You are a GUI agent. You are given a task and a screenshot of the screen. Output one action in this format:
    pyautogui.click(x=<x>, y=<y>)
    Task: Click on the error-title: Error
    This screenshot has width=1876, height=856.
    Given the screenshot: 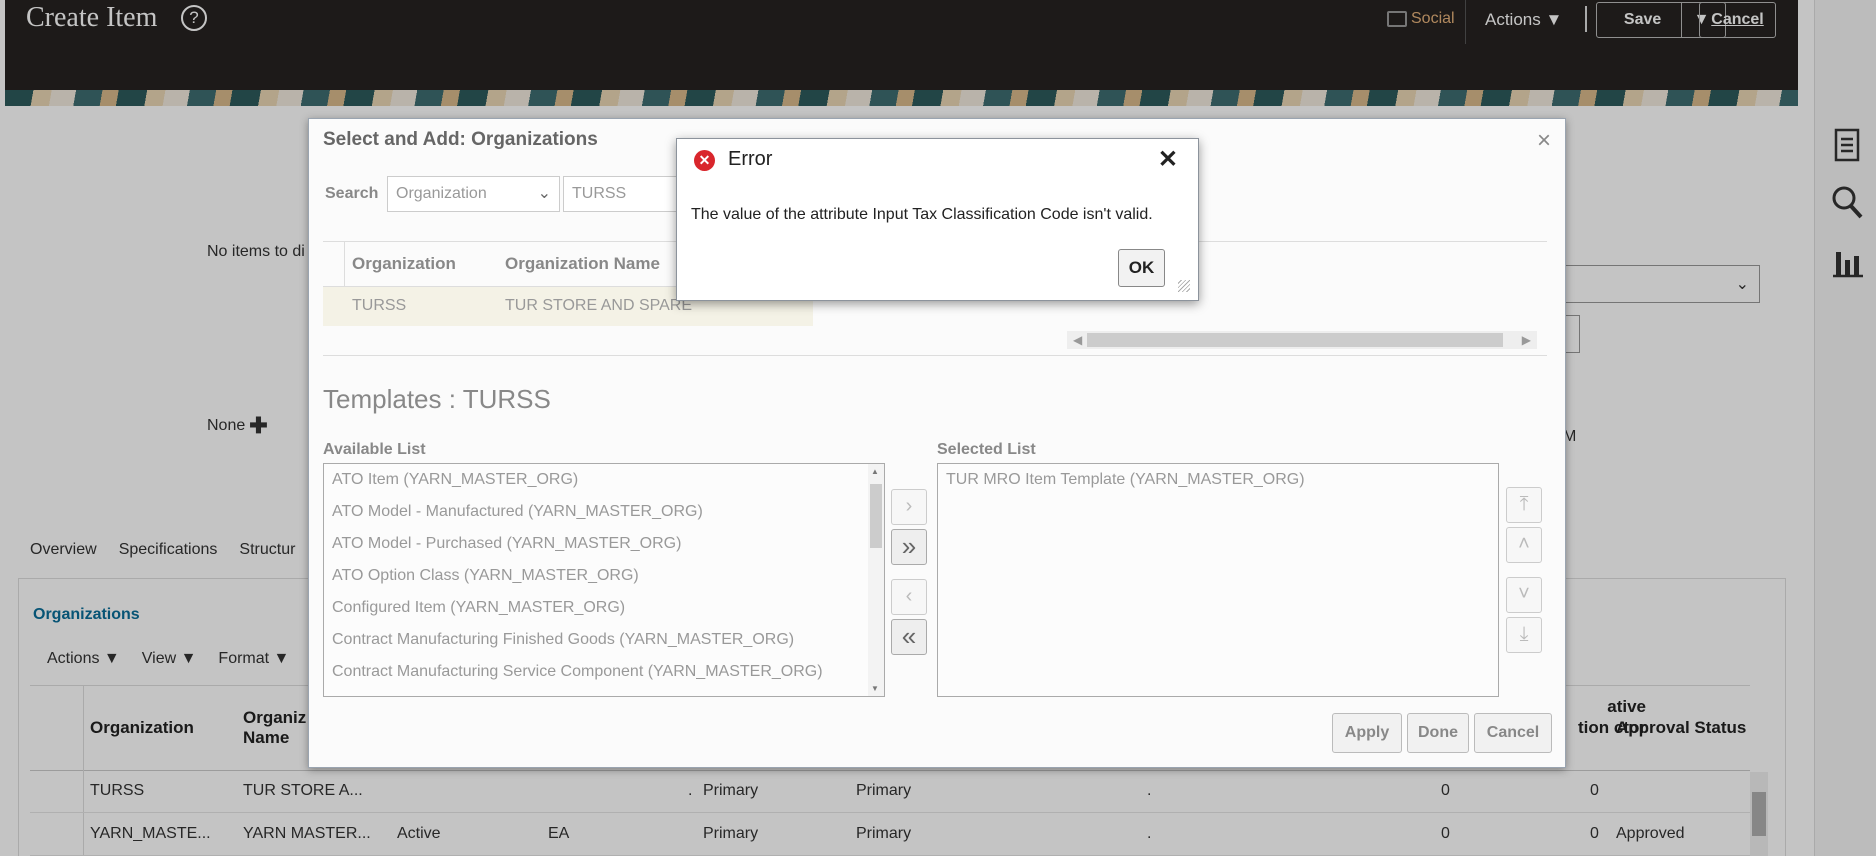 What is the action you would take?
    pyautogui.click(x=750, y=159)
    